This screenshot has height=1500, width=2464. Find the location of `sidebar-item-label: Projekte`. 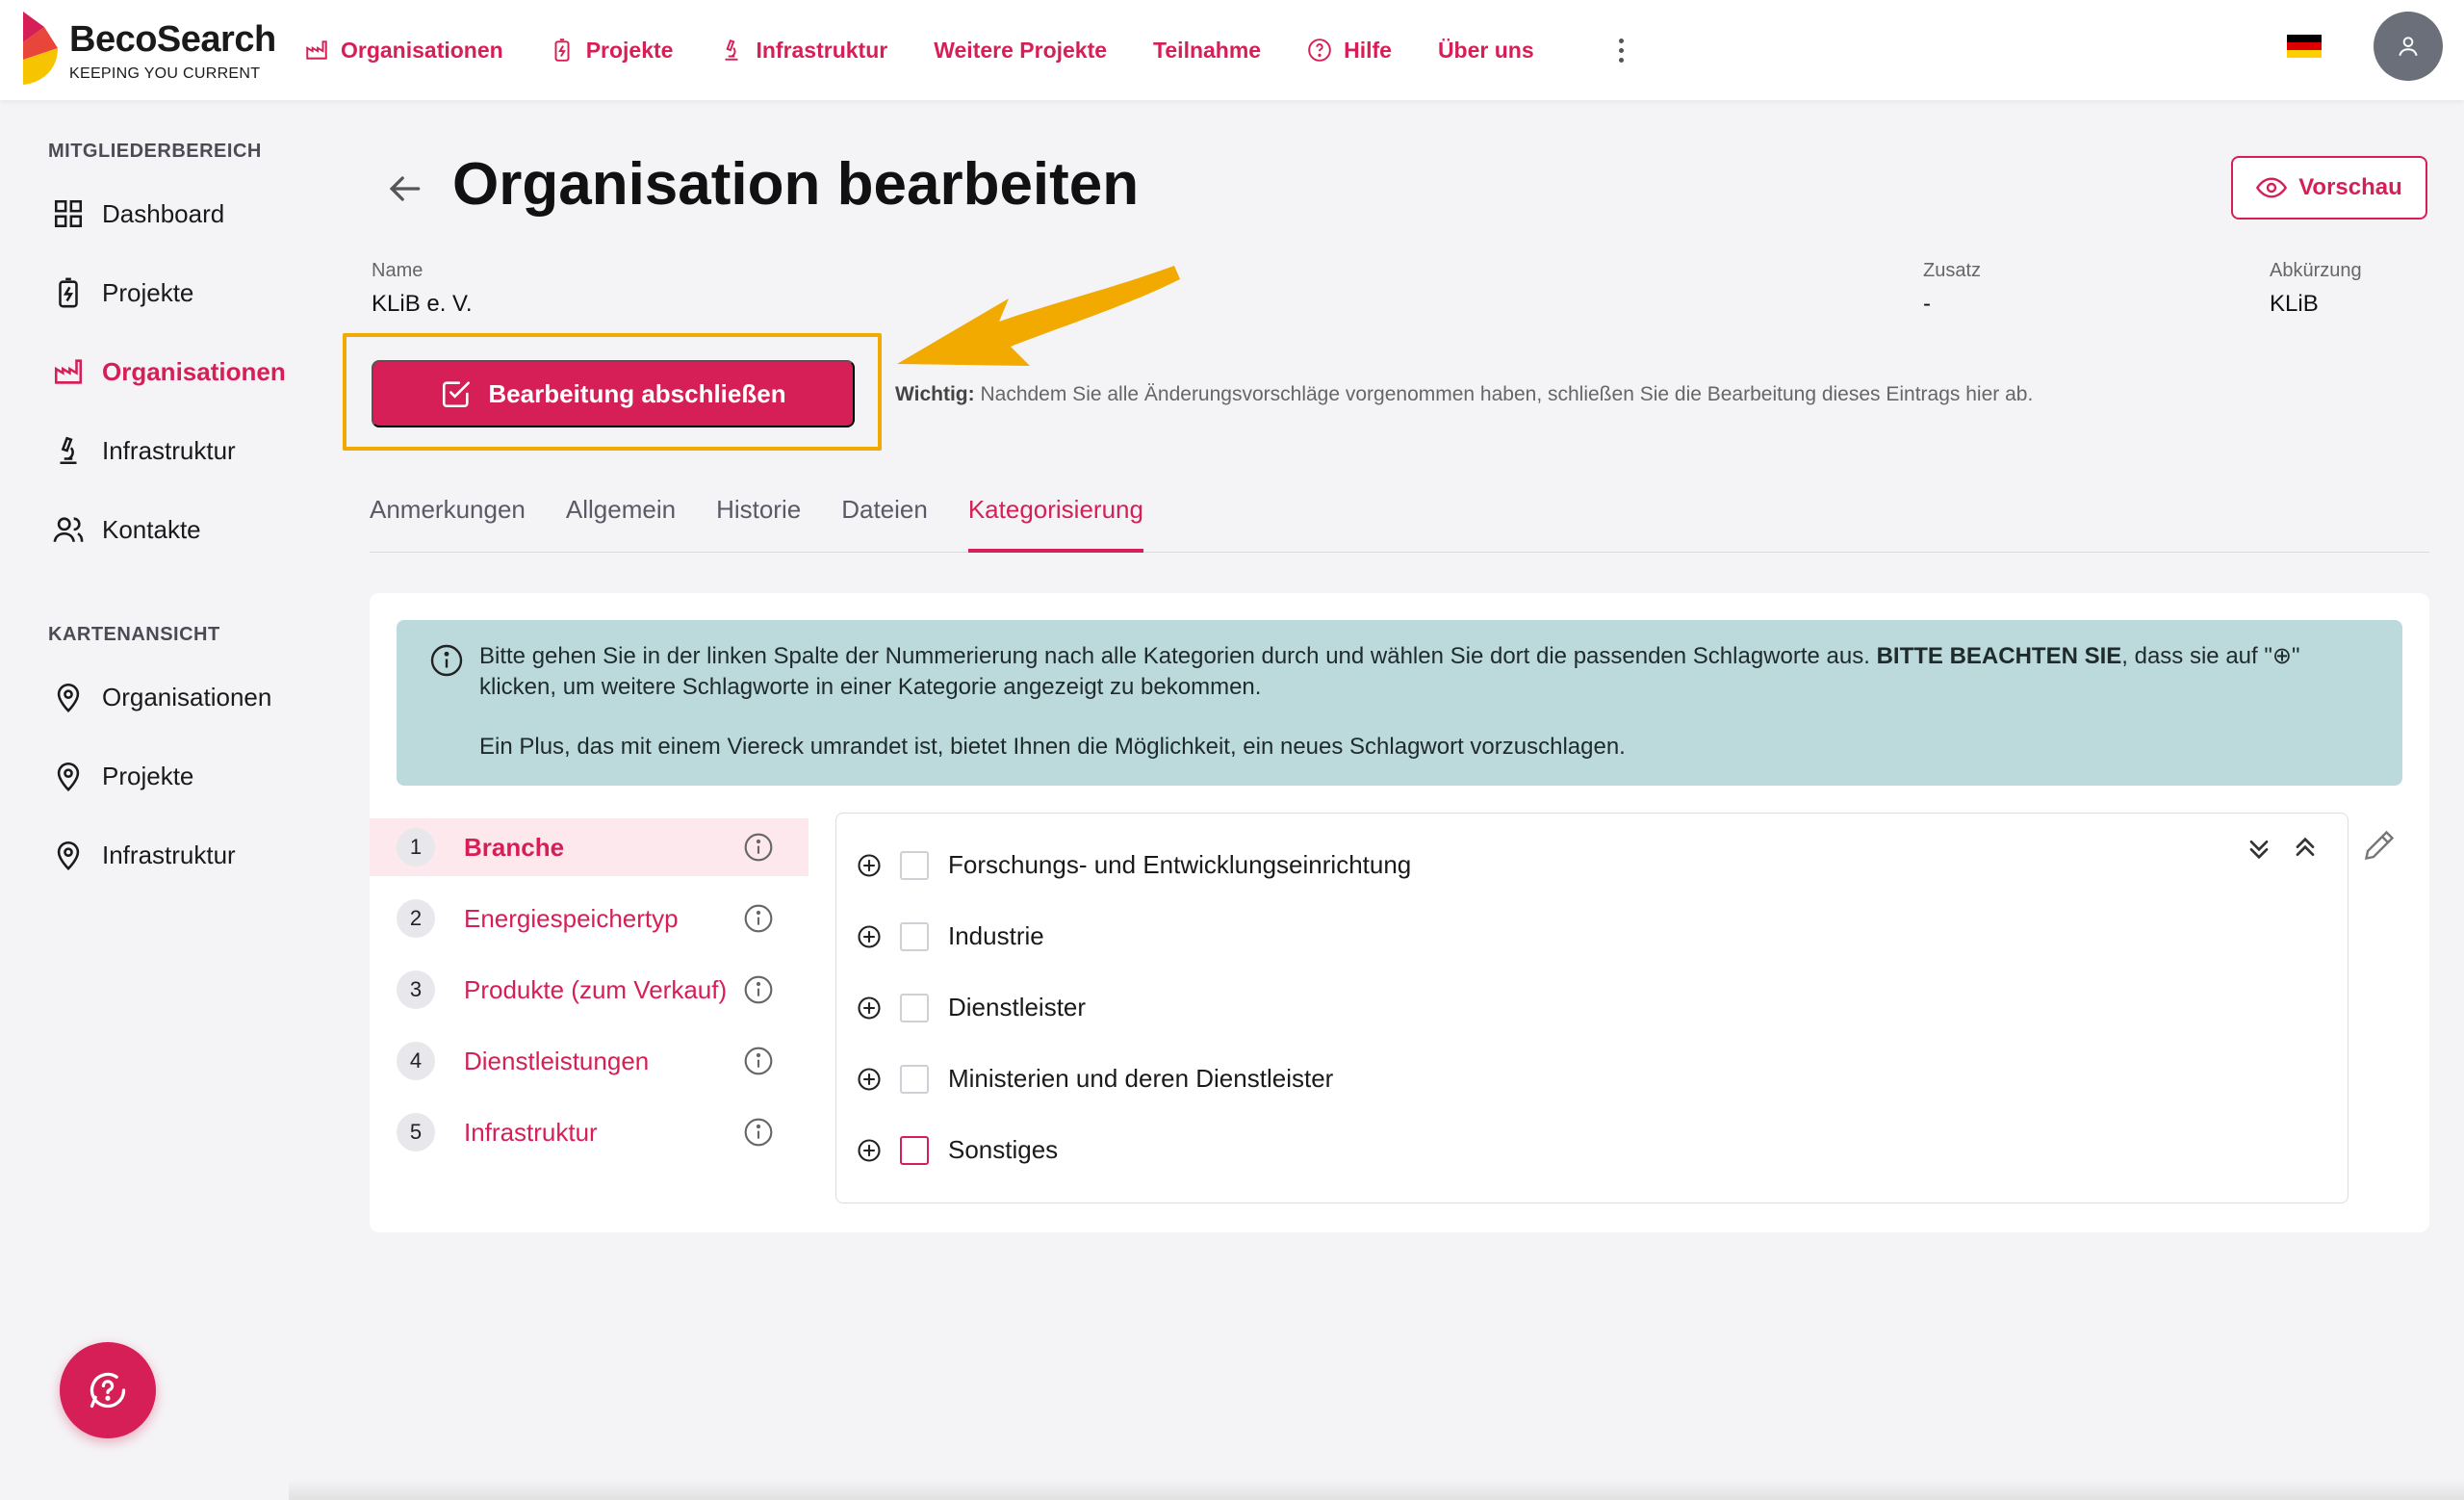

sidebar-item-label: Projekte is located at coordinates (148, 775).